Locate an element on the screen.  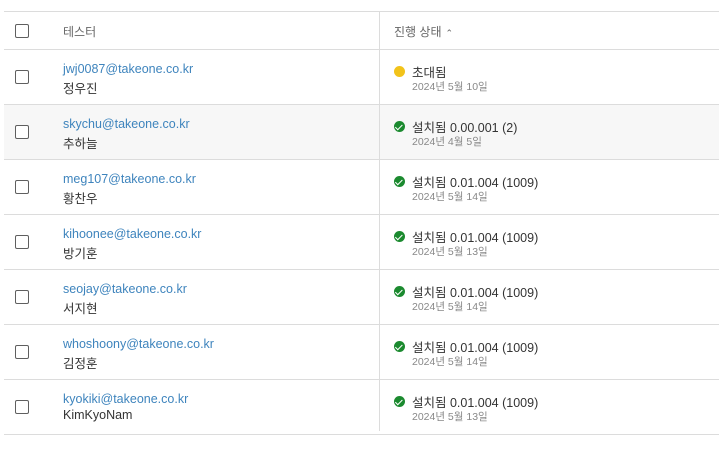
column-header-status: 진행 상태 ⌃ is located at coordinates (423, 31).